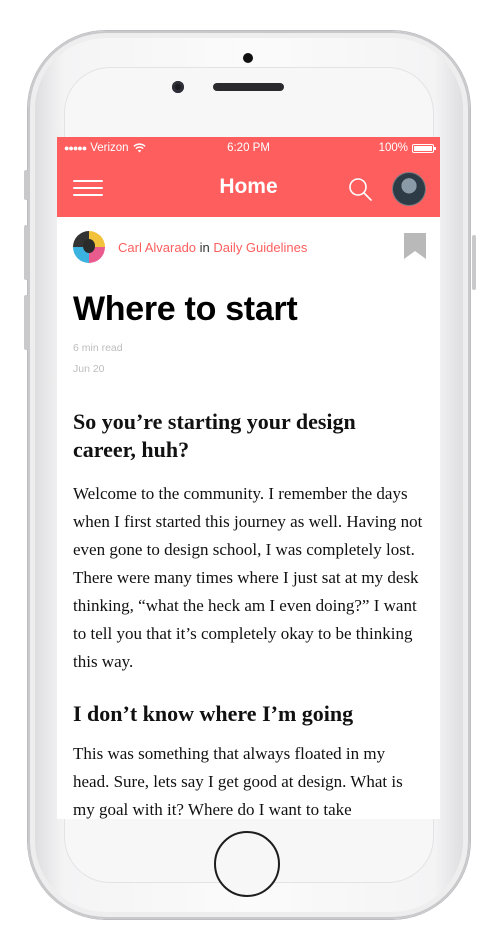  I want to click on publish-date: Jun 20, so click(89, 369).